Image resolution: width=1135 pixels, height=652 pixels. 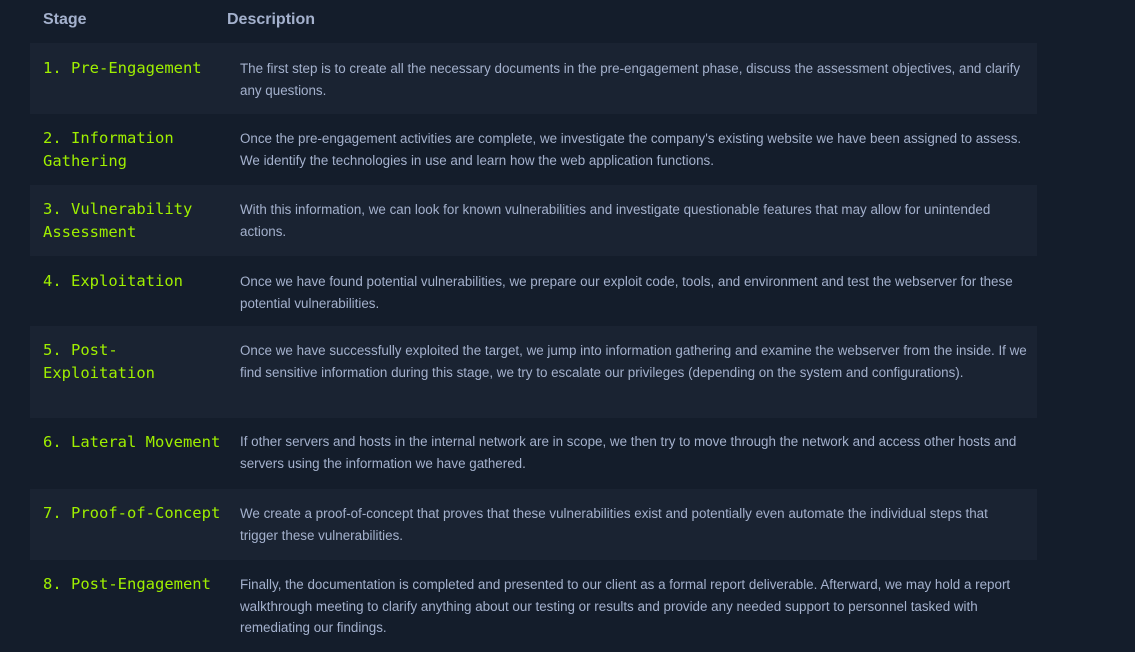 What do you see at coordinates (533, 21) in the screenshot?
I see `table-header: Stage Description` at bounding box center [533, 21].